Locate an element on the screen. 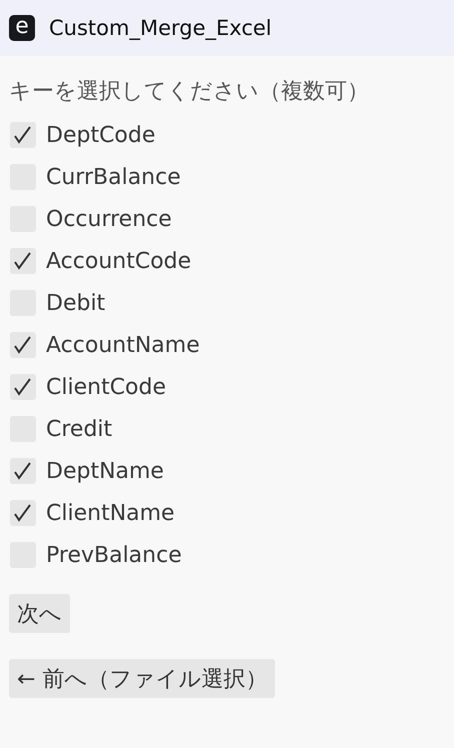 The image size is (454, 748). checkbox-label: Occurrence is located at coordinates (109, 219).